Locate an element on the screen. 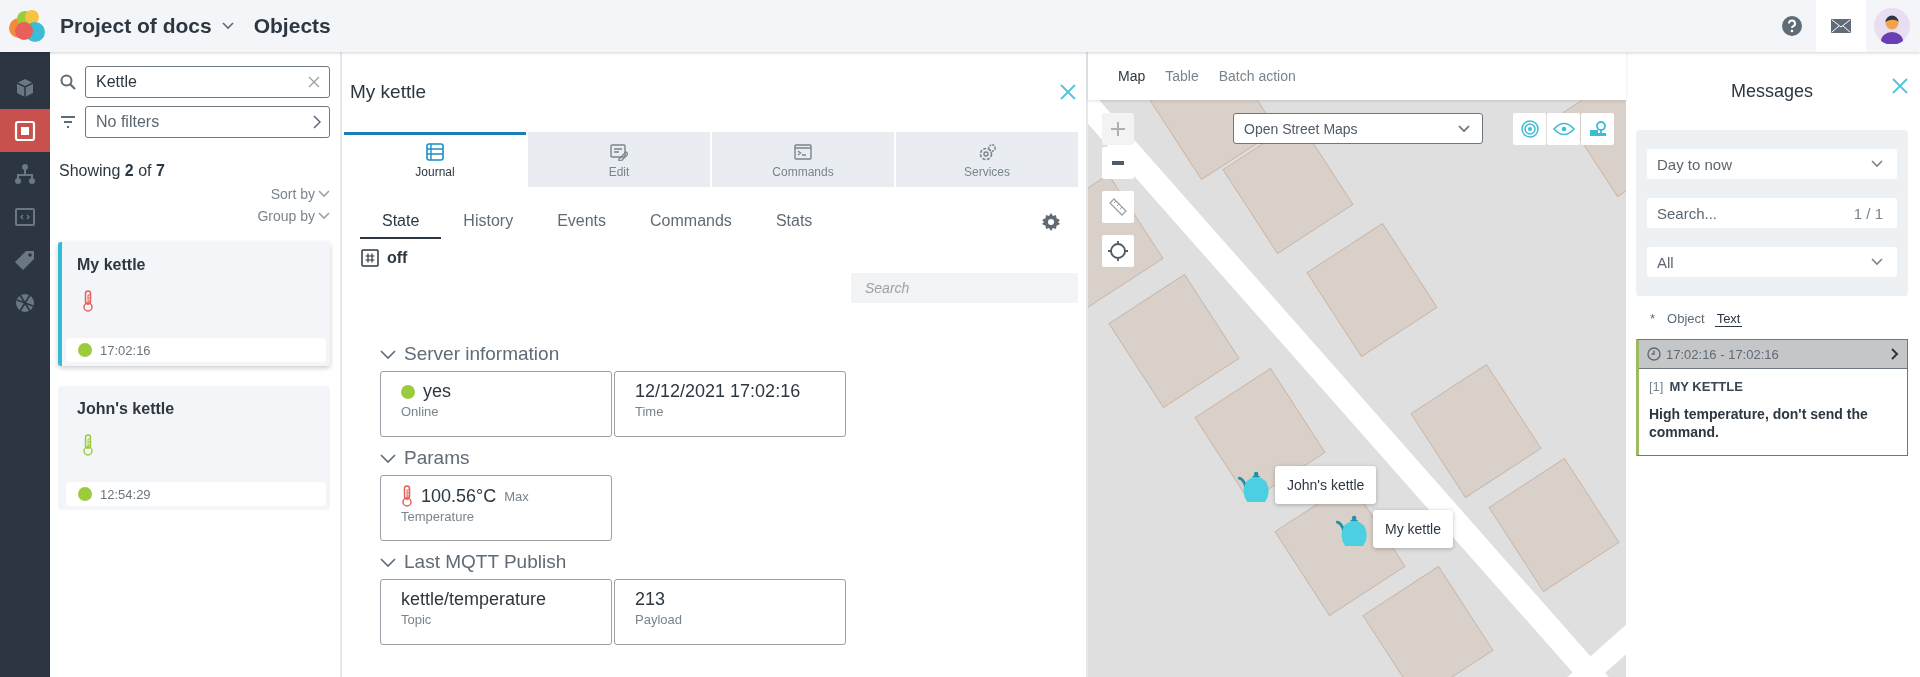  section-header: Server information is located at coordinates (470, 354).